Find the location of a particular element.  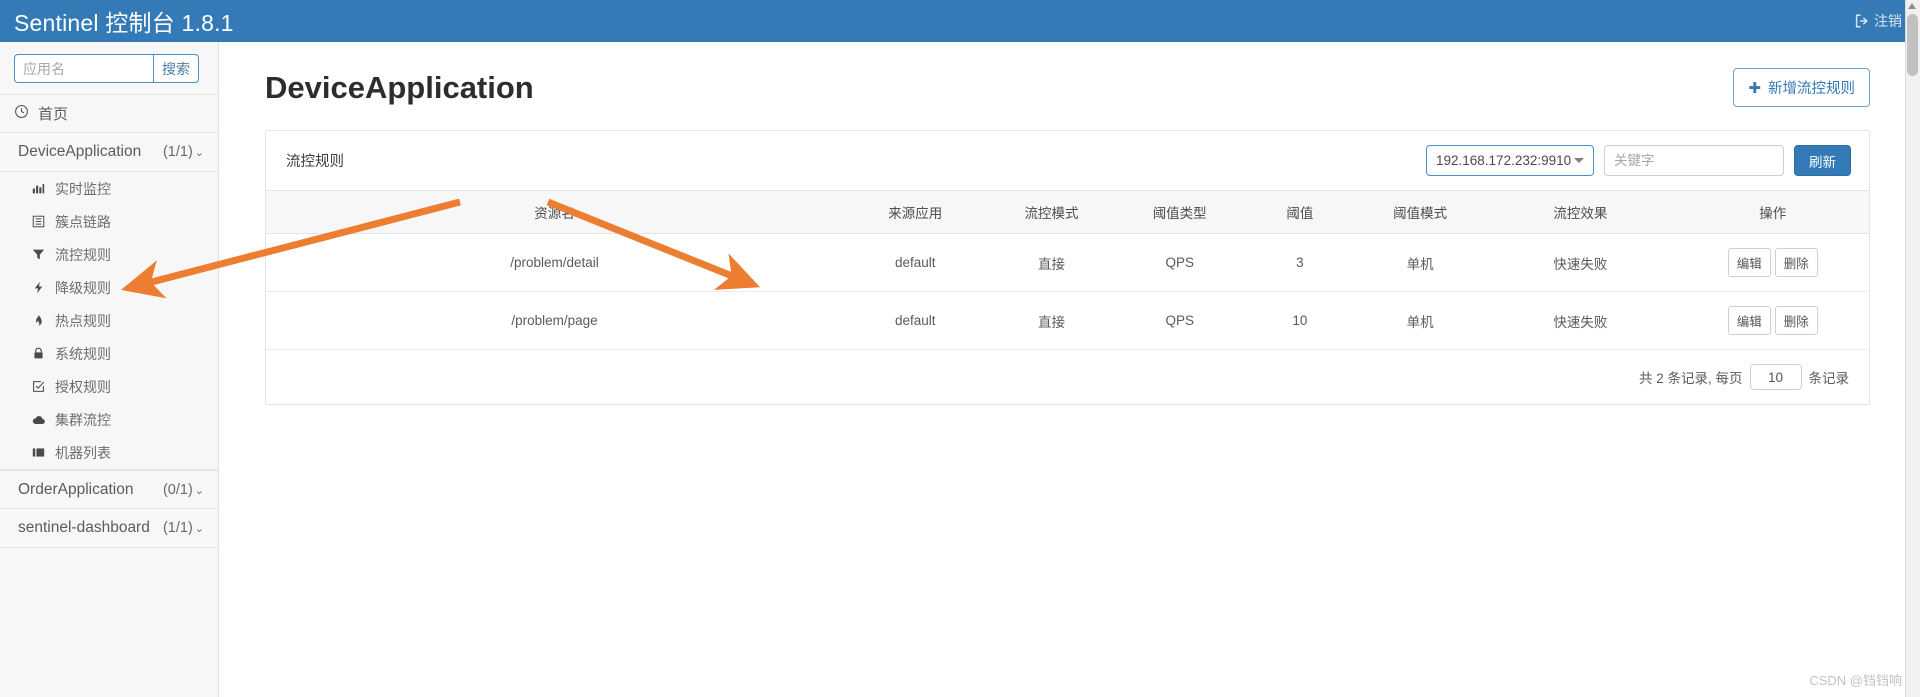

sidebar-item-cluster-link: 簇点链路 is located at coordinates (109, 221).